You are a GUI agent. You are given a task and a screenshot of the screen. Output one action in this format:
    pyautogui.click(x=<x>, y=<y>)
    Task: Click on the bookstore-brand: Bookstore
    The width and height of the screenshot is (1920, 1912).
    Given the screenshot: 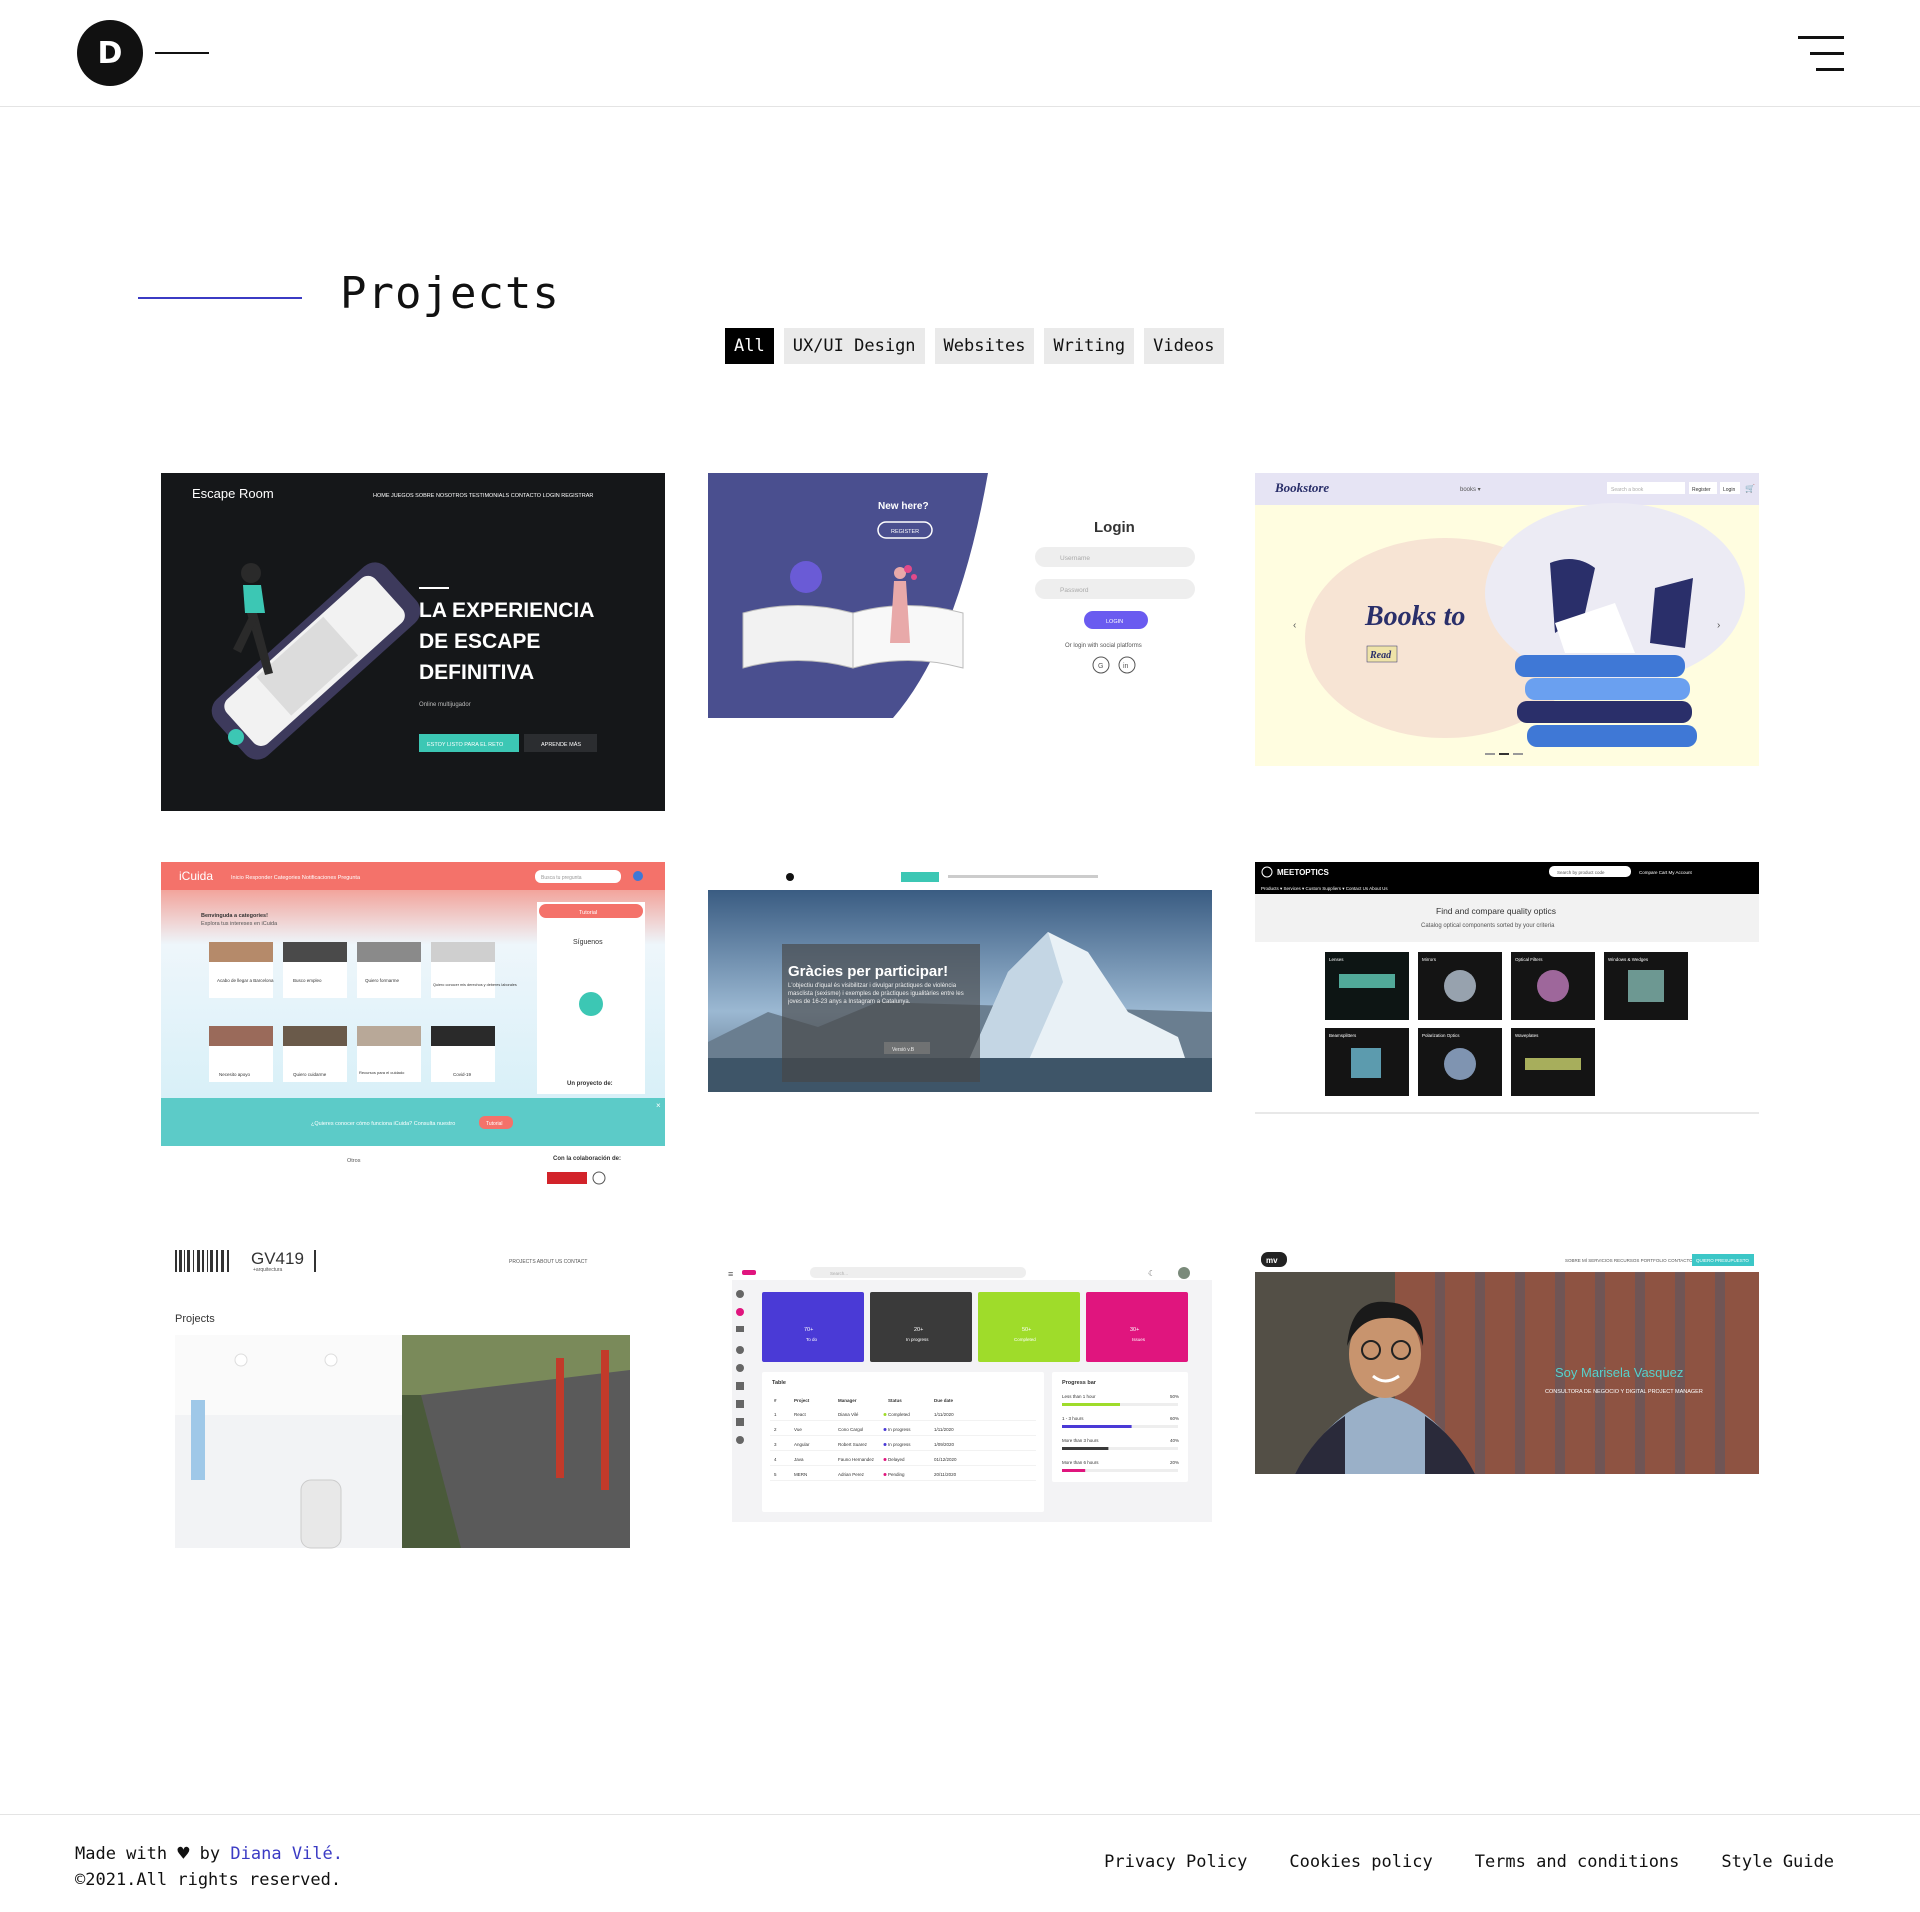 What is the action you would take?
    pyautogui.click(x=1301, y=487)
    